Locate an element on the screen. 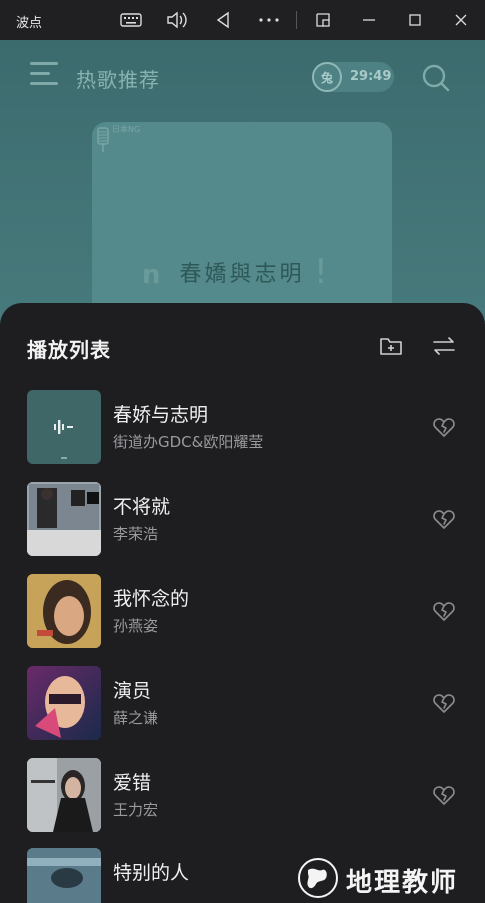  song-artist: 孙燕姿 is located at coordinates (136, 626).